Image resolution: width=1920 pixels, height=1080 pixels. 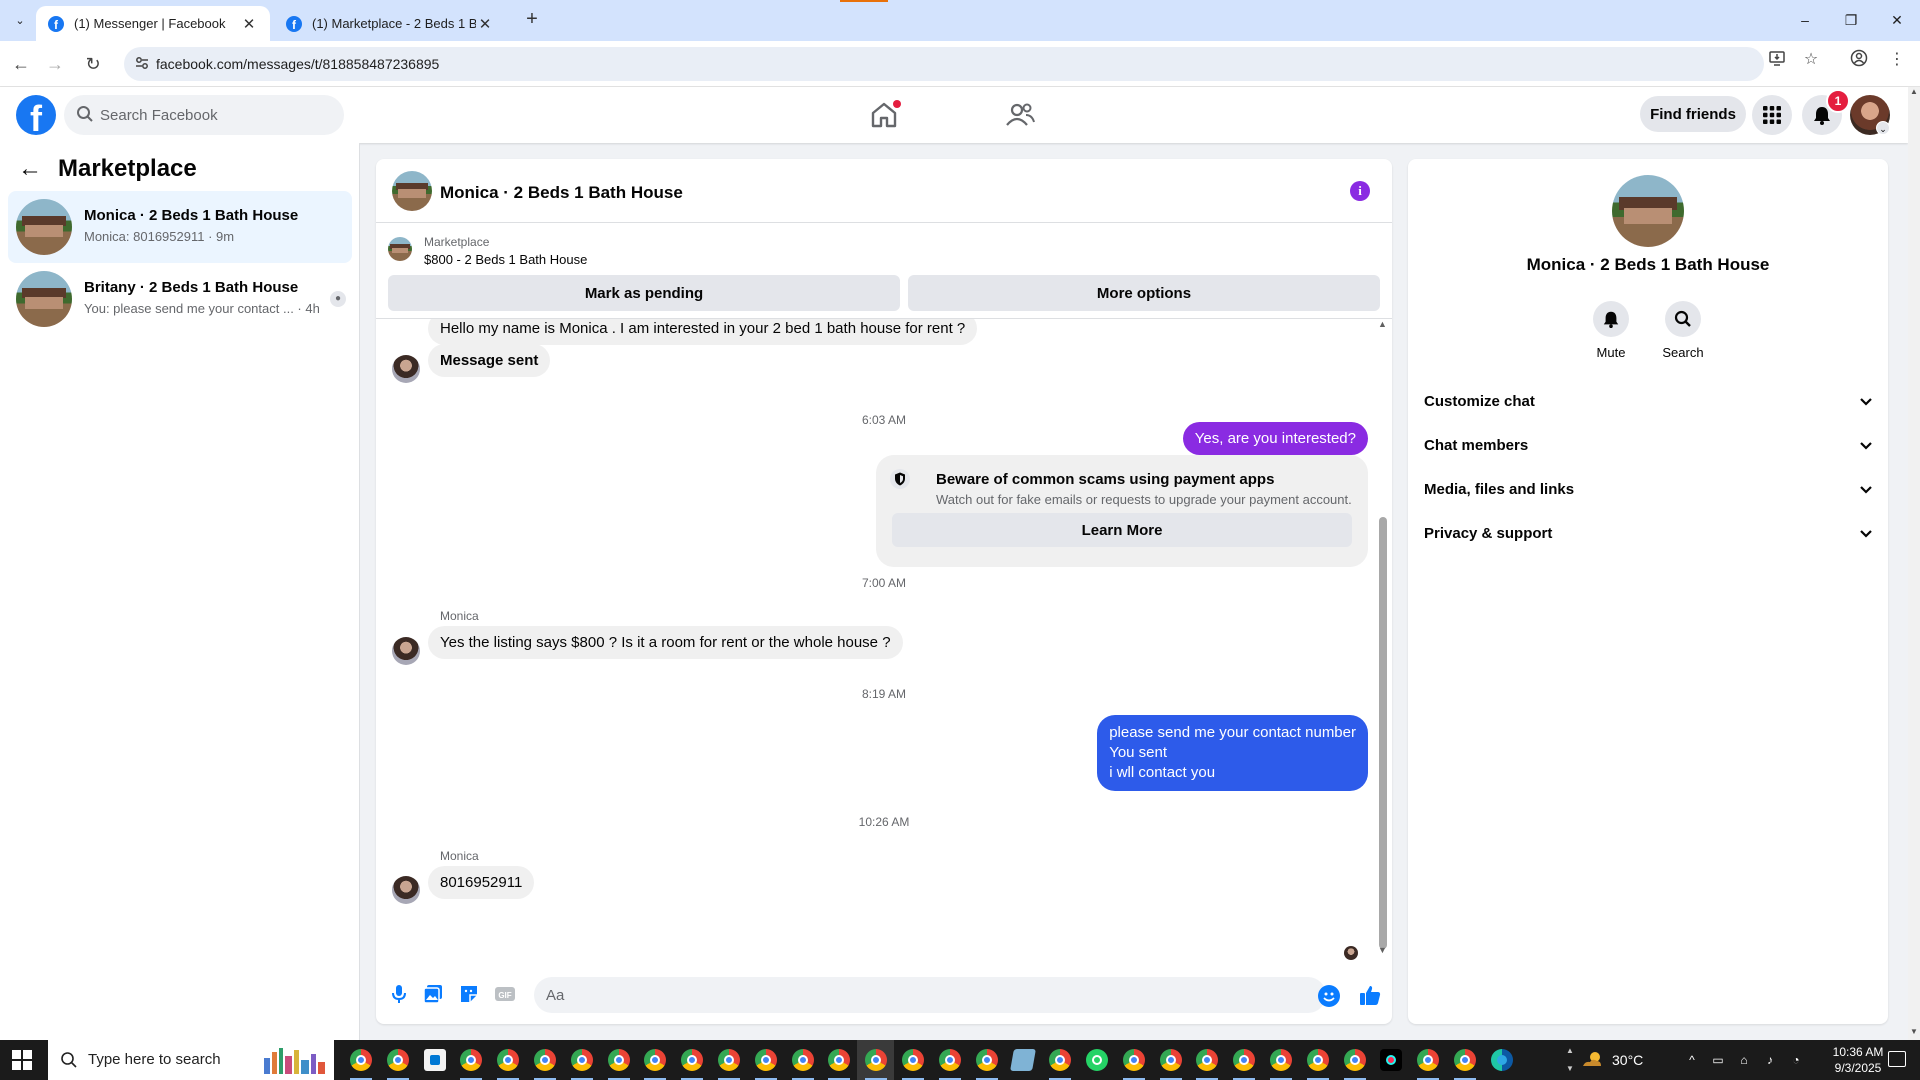 What do you see at coordinates (1649, 489) in the screenshot?
I see `section-media-files-links: Media, files and links` at bounding box center [1649, 489].